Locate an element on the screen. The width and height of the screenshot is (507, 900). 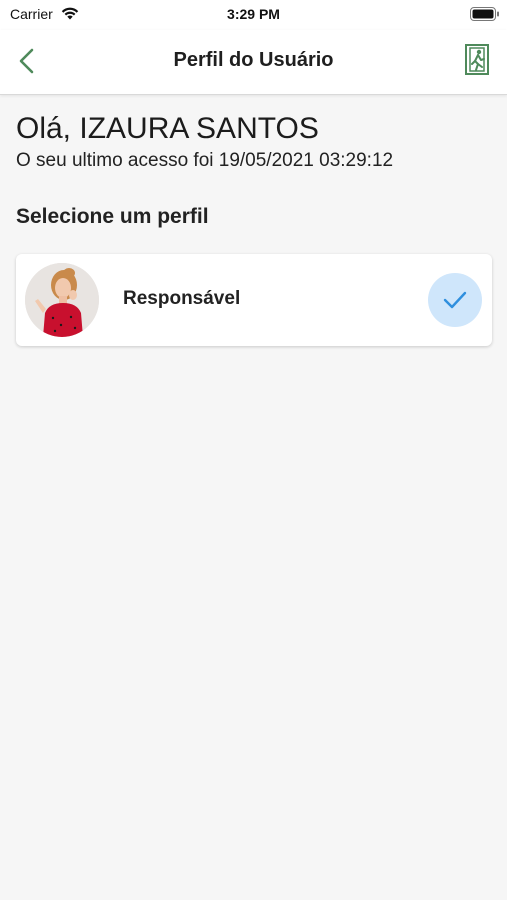
checkmark-icon is located at coordinates (455, 300).